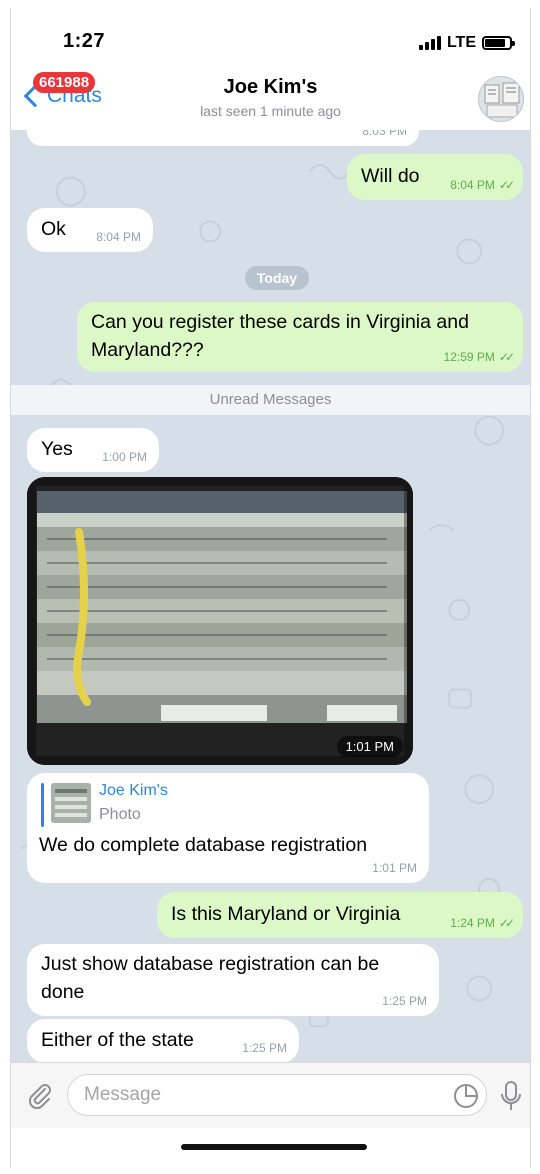 The height and width of the screenshot is (1174, 540). I want to click on reply-accent-bar, so click(42, 805).